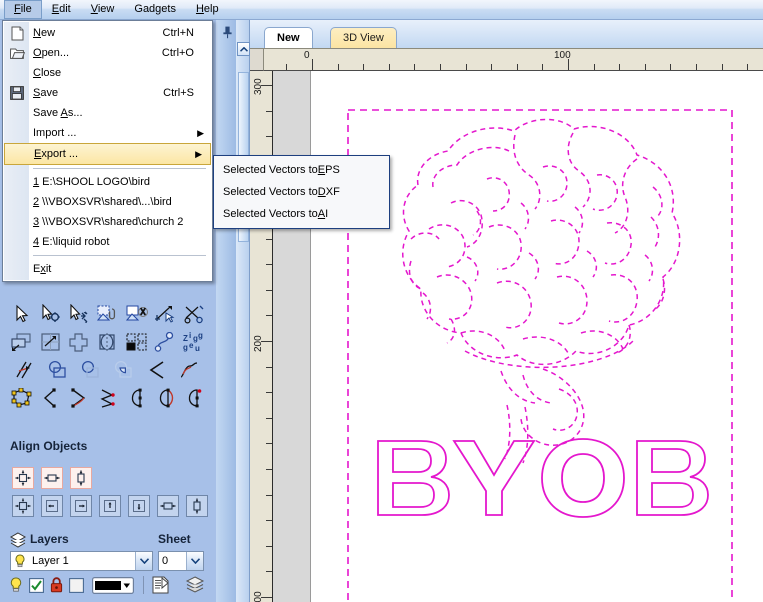  Describe the element at coordinates (23, 506) in the screenshot. I see `align-center-page-button` at that location.